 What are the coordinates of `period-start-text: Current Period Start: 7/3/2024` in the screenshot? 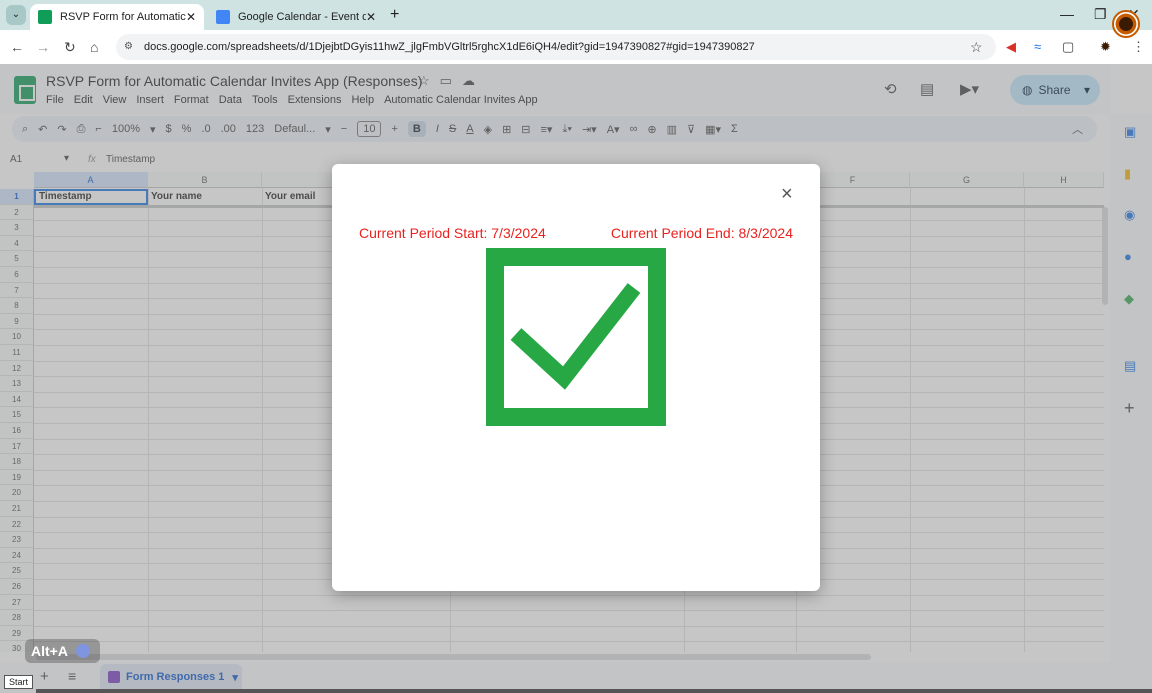 It's located at (452, 233).